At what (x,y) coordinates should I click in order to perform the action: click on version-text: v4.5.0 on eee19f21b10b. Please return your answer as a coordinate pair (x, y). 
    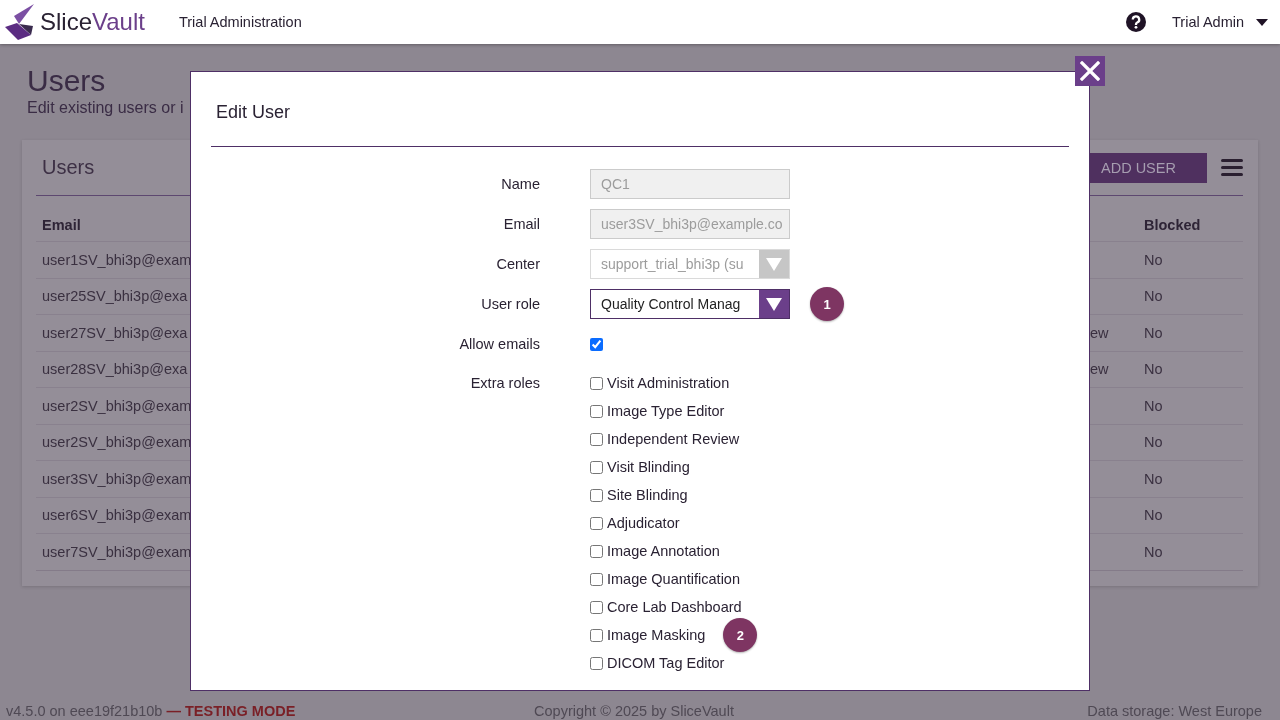
    Looking at the image, I should click on (84, 711).